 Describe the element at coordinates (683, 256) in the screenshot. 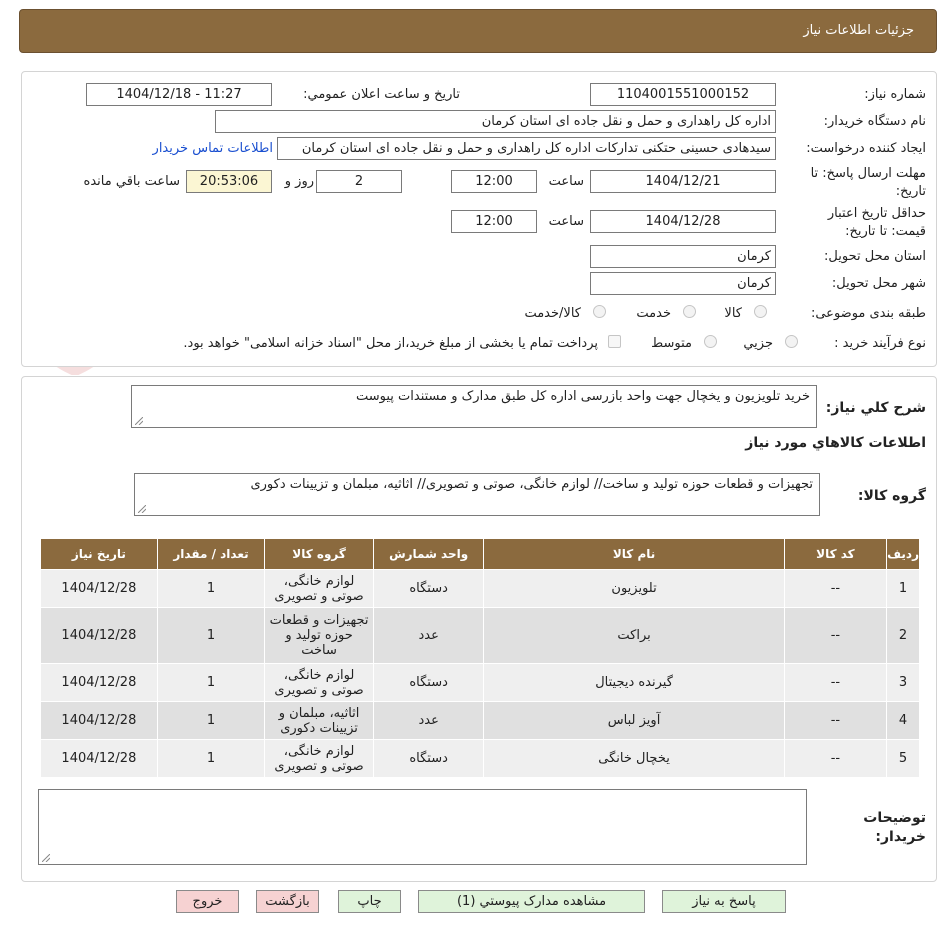

I see `province-field: کرمان` at that location.